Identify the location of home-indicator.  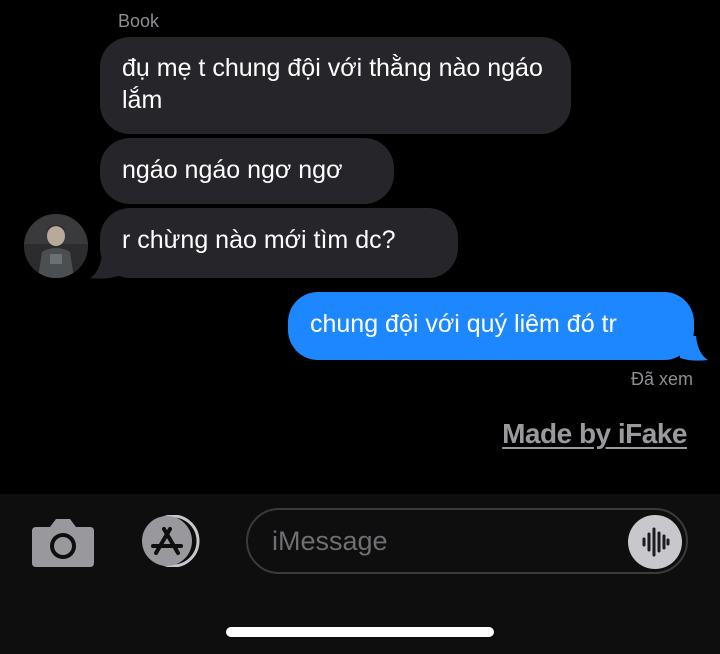
(360, 632).